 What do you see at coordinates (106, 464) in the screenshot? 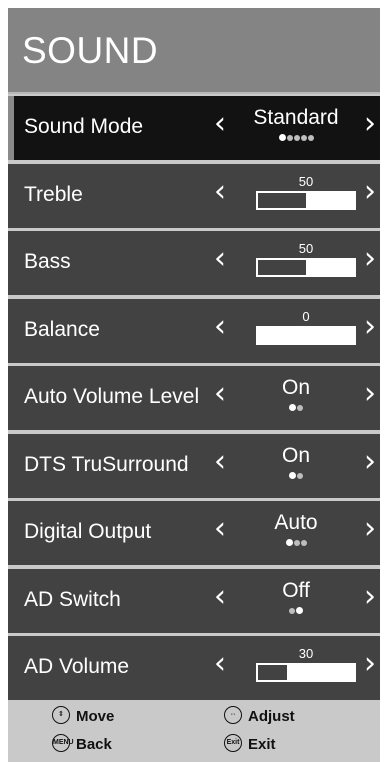
I see `setting-label: DTS TruSurround` at bounding box center [106, 464].